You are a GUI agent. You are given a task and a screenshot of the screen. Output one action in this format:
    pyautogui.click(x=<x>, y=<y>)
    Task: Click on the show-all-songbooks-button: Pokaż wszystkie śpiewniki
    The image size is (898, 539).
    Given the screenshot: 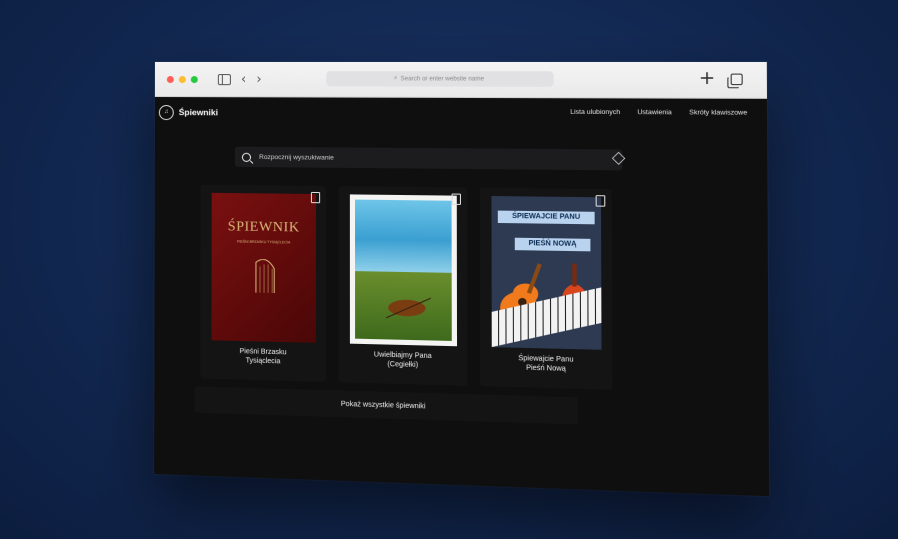 What is the action you would take?
    pyautogui.click(x=386, y=405)
    